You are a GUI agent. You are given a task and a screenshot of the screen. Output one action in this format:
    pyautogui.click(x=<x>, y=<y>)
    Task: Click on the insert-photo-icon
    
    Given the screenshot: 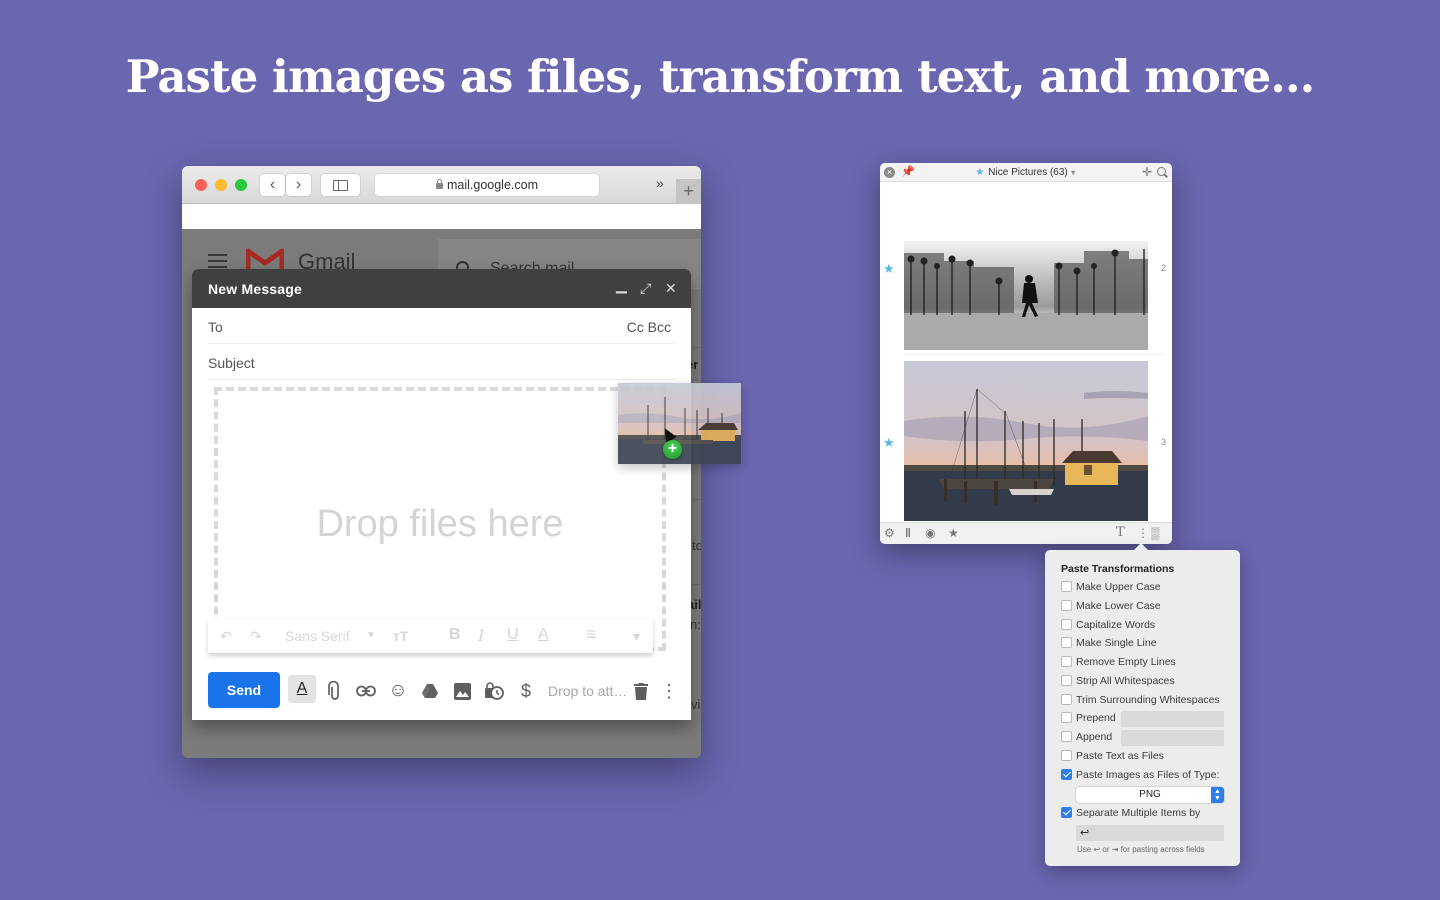 What is the action you would take?
    pyautogui.click(x=462, y=691)
    